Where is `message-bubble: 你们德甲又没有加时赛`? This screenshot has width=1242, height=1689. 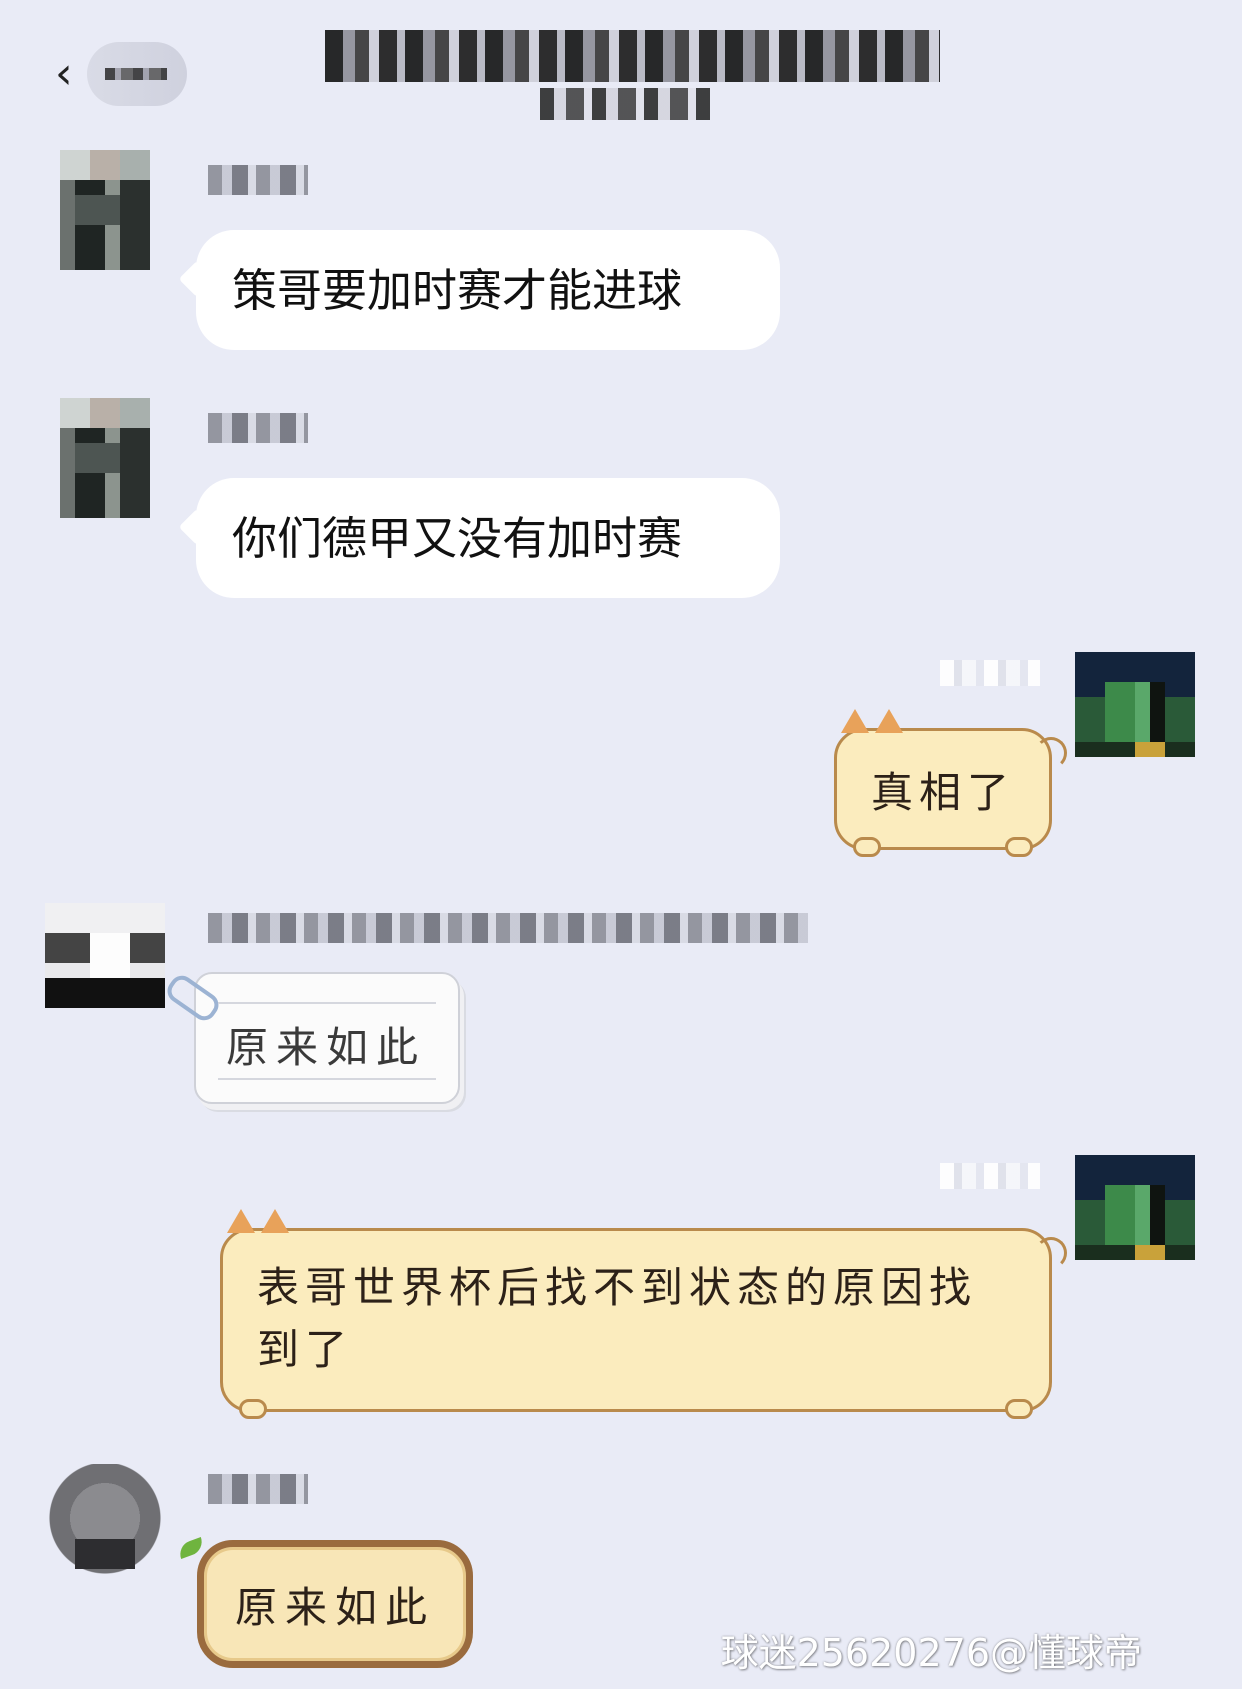
message-bubble: 你们德甲又没有加时赛 is located at coordinates (479, 538).